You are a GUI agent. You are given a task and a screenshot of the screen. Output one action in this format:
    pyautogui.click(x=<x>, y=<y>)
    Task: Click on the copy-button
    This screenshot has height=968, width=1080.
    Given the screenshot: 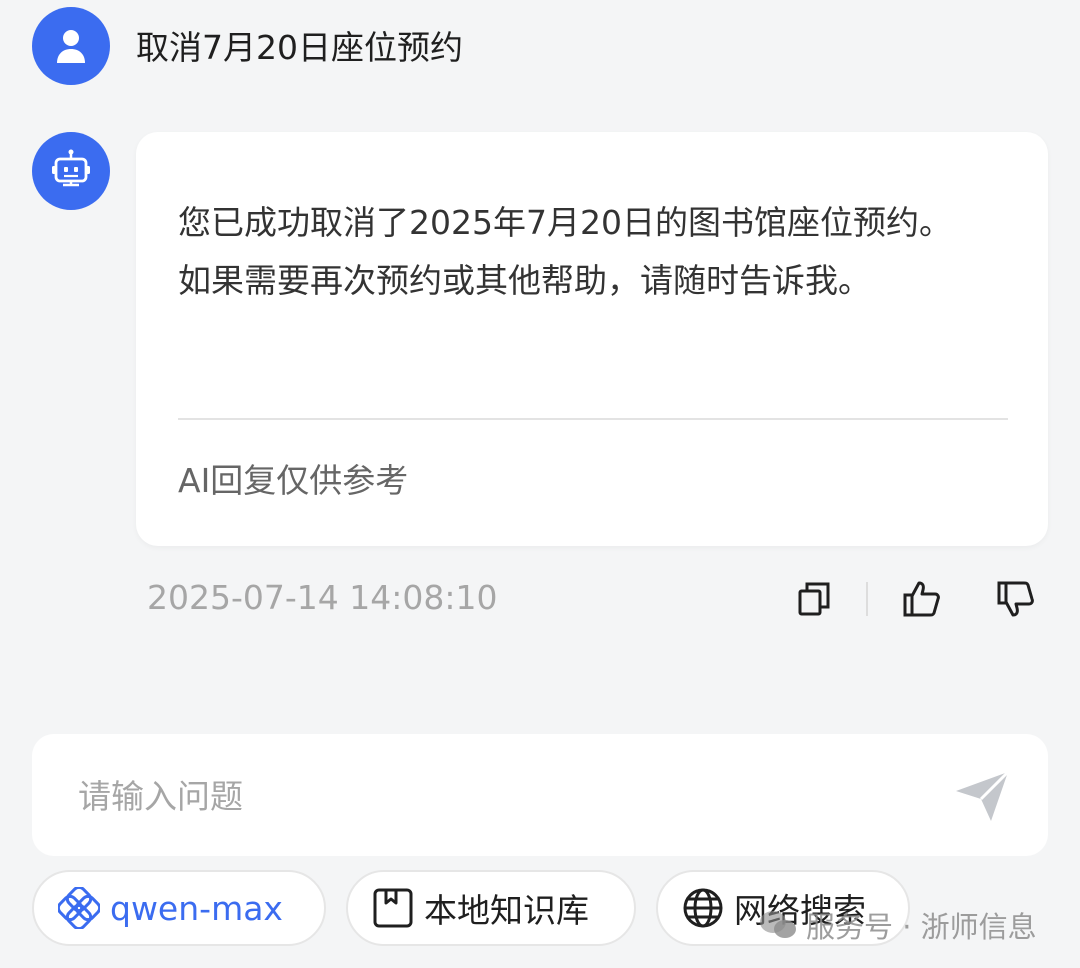 What is the action you would take?
    pyautogui.click(x=814, y=599)
    